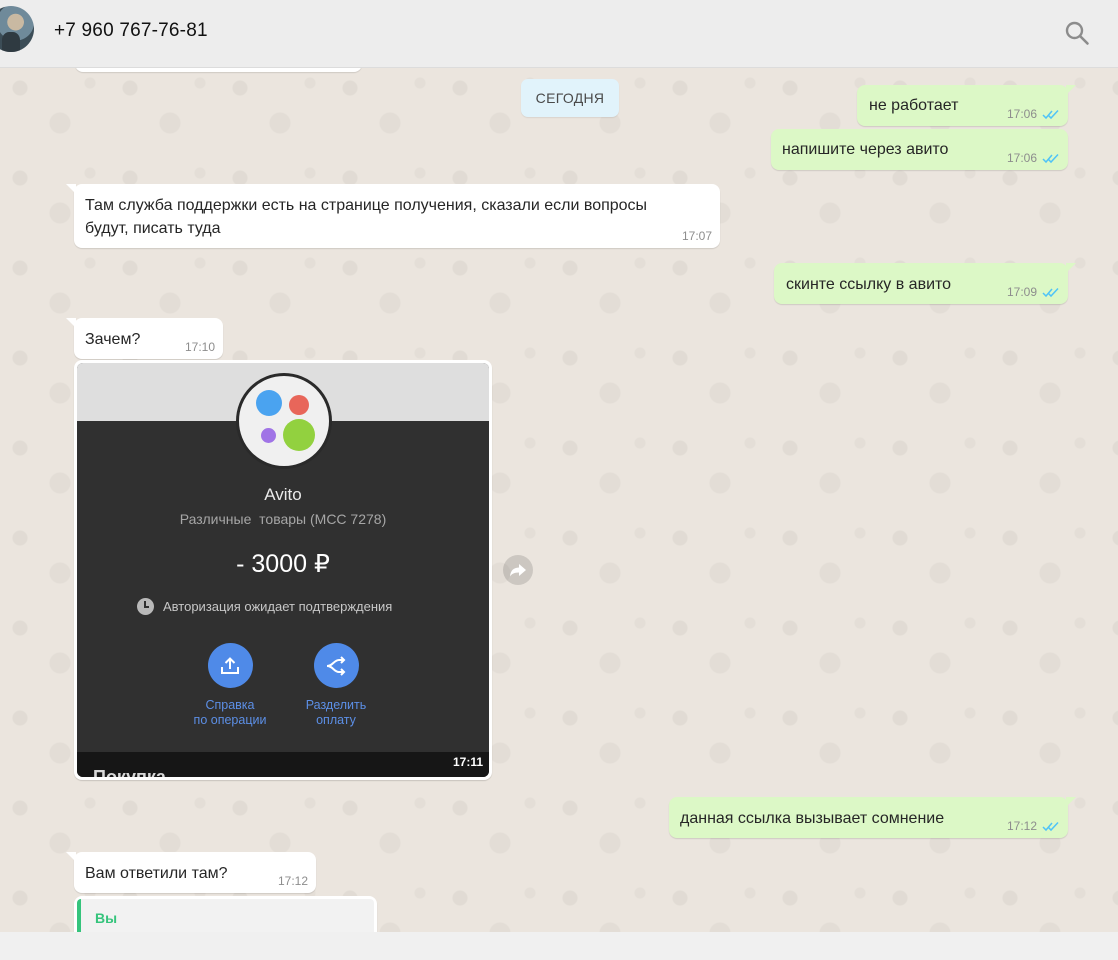  I want to click on merchant-name: Avito, so click(283, 494).